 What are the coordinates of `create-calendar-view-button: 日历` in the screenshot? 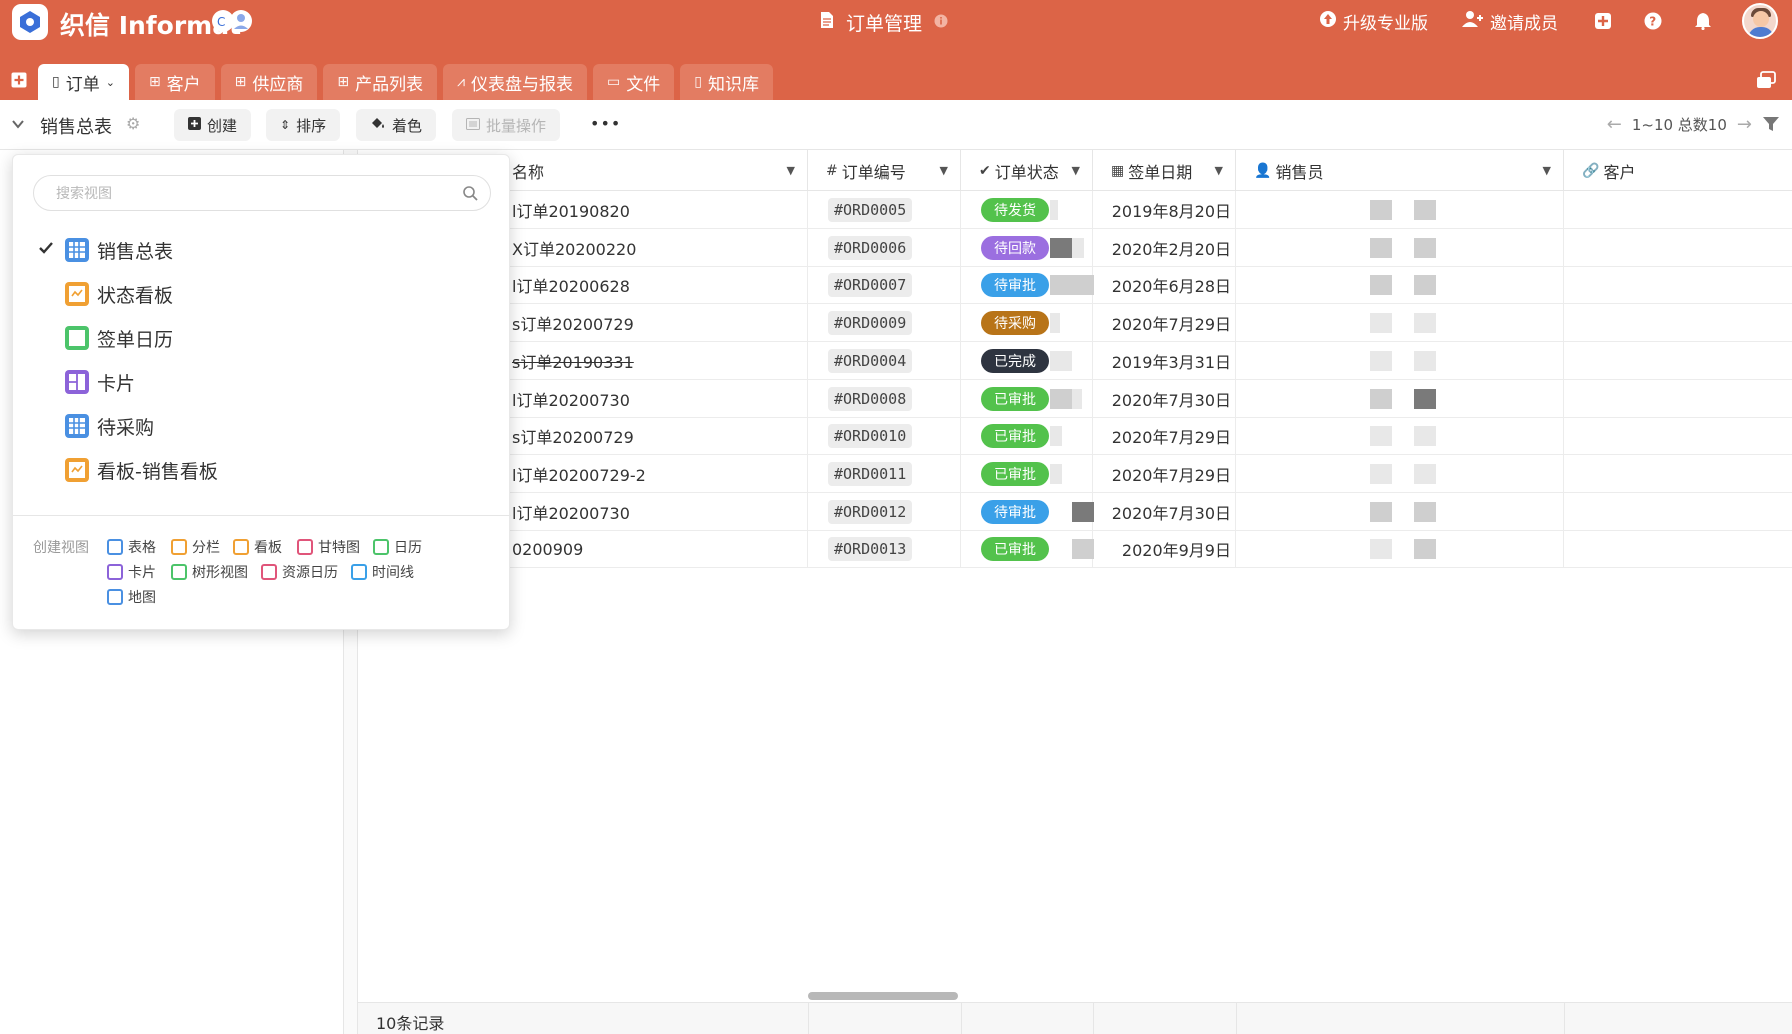 It's located at (397, 547).